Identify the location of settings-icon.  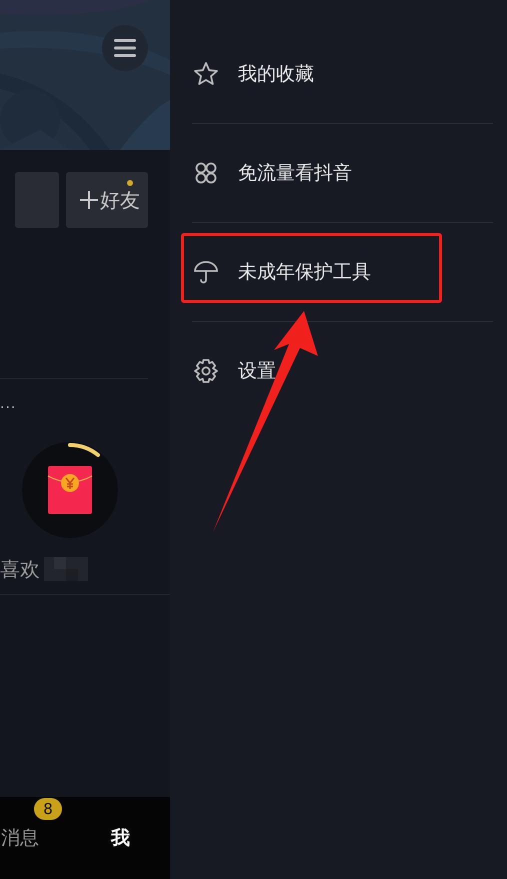
(206, 371).